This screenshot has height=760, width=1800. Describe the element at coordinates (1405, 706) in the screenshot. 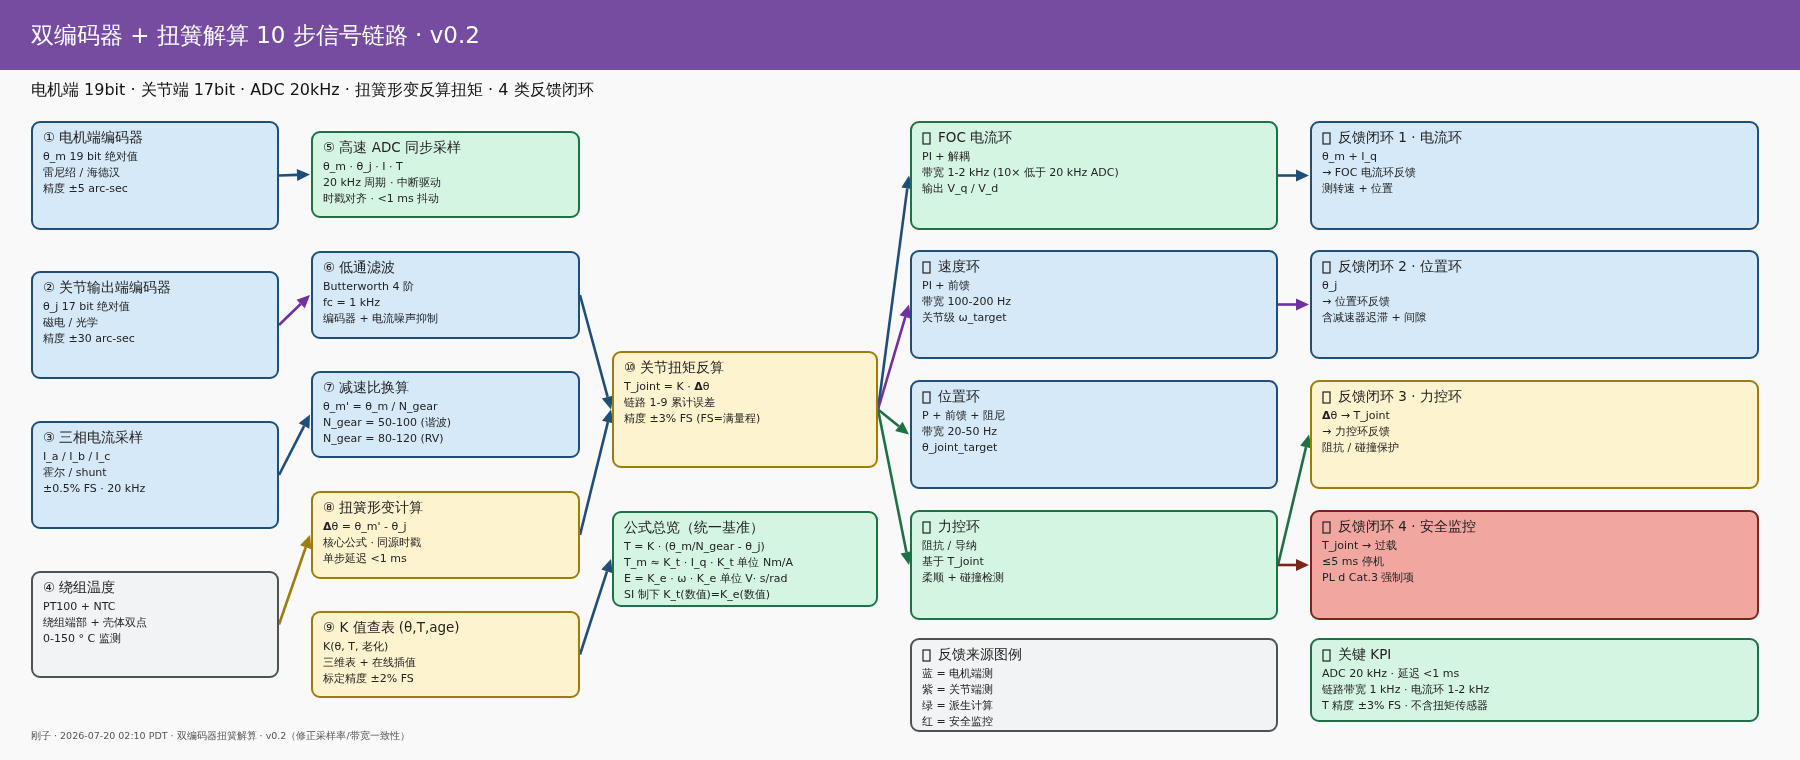

I see `node-text: T 精度 ±3% FS · 不含扭矩传感器` at that location.